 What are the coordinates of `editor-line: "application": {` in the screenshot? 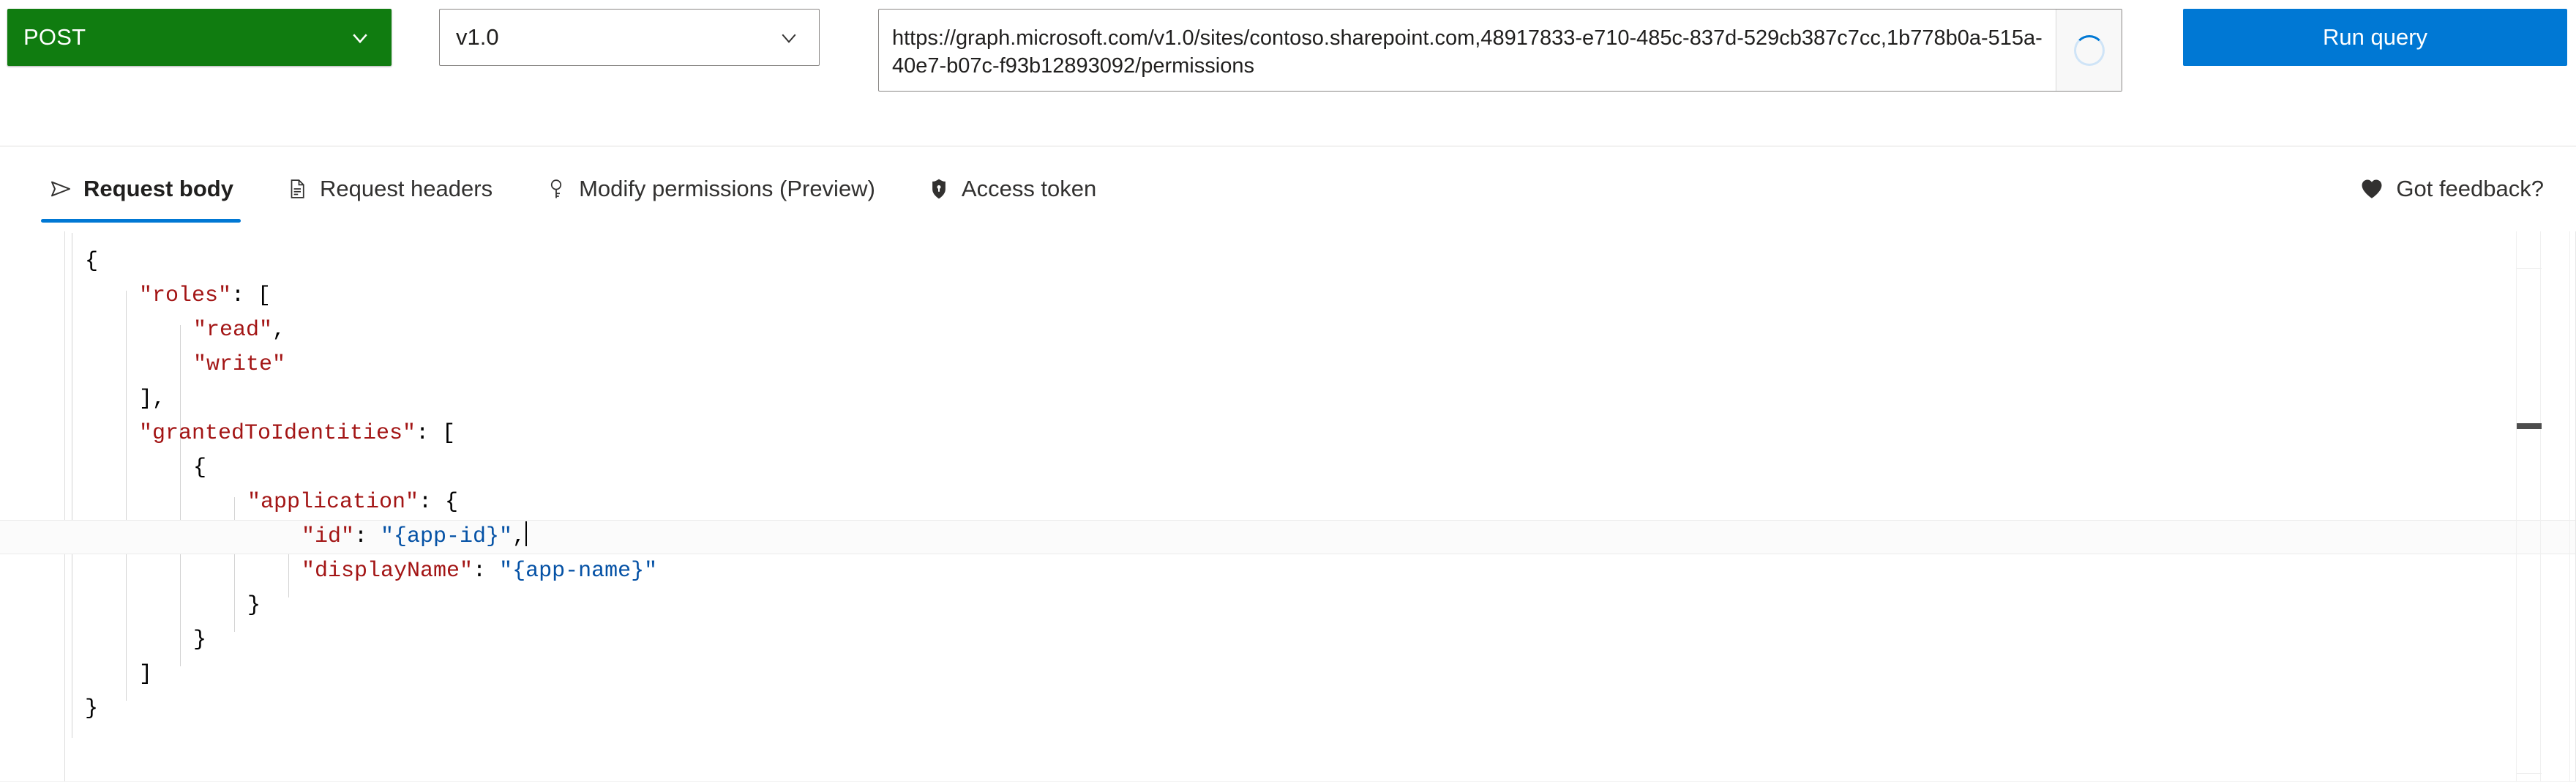 It's located at (1268, 502).